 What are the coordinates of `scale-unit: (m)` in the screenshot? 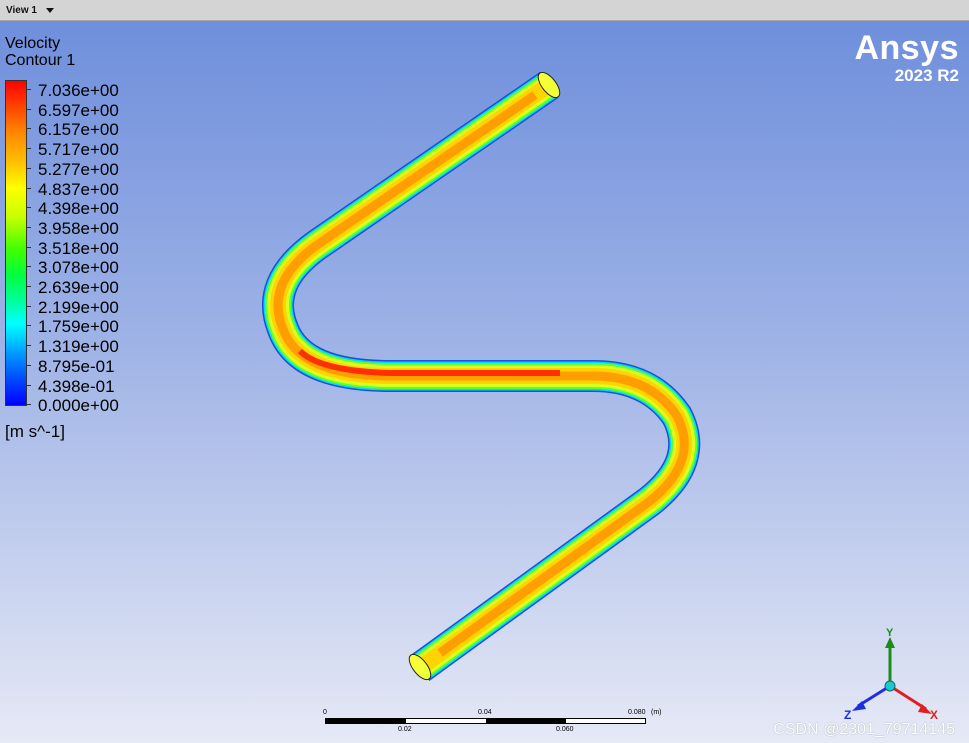 It's located at (656, 712).